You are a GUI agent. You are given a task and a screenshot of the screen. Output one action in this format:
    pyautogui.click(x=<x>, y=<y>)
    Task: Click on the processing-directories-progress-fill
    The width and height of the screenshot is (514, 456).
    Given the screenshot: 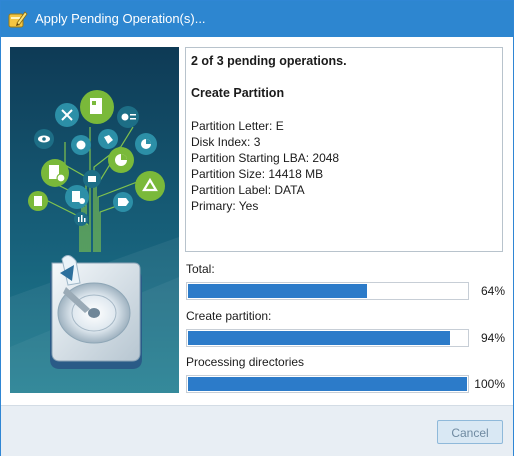 What is the action you would take?
    pyautogui.click(x=327, y=384)
    